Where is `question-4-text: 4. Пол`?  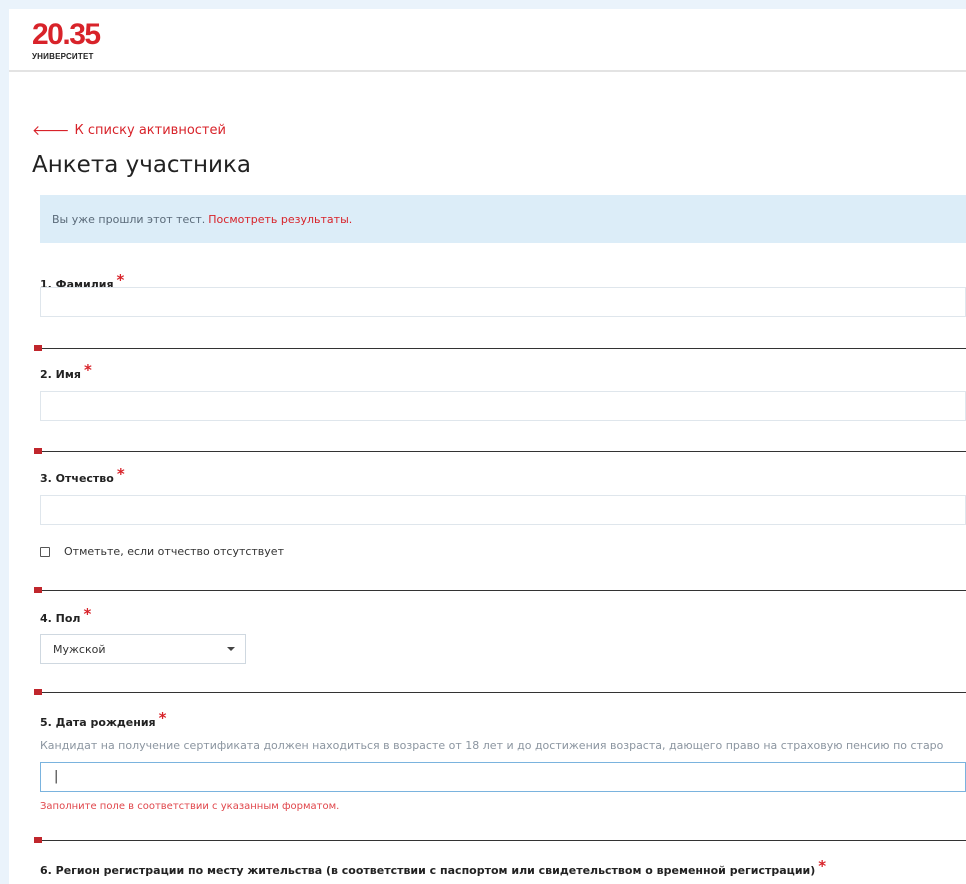 question-4-text: 4. Пол is located at coordinates (60, 618).